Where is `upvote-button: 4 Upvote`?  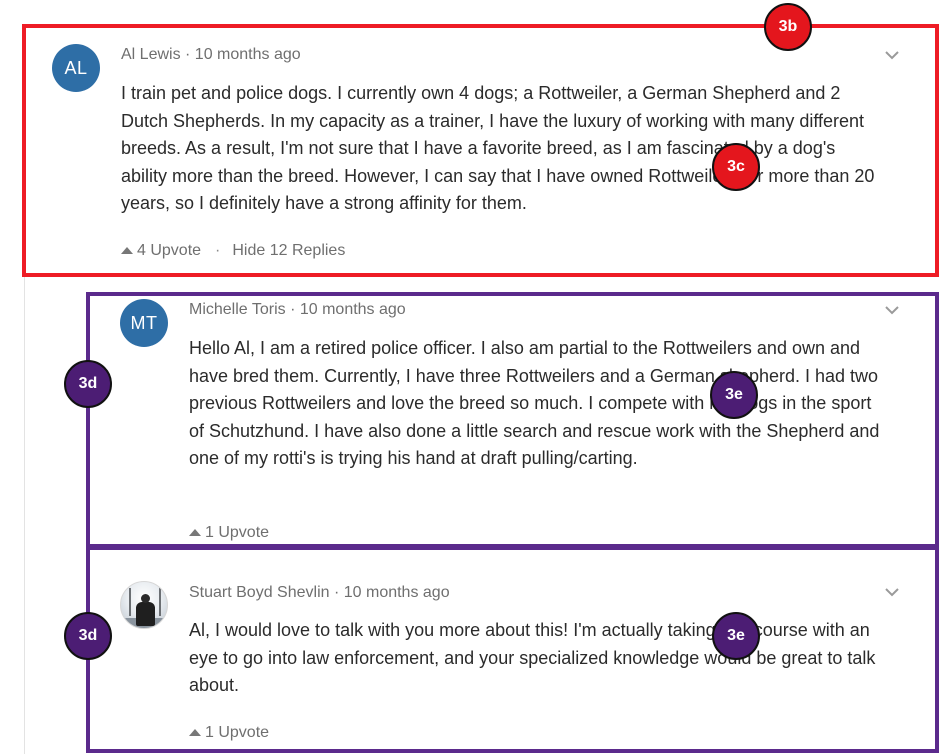 upvote-button: 4 Upvote is located at coordinates (169, 251).